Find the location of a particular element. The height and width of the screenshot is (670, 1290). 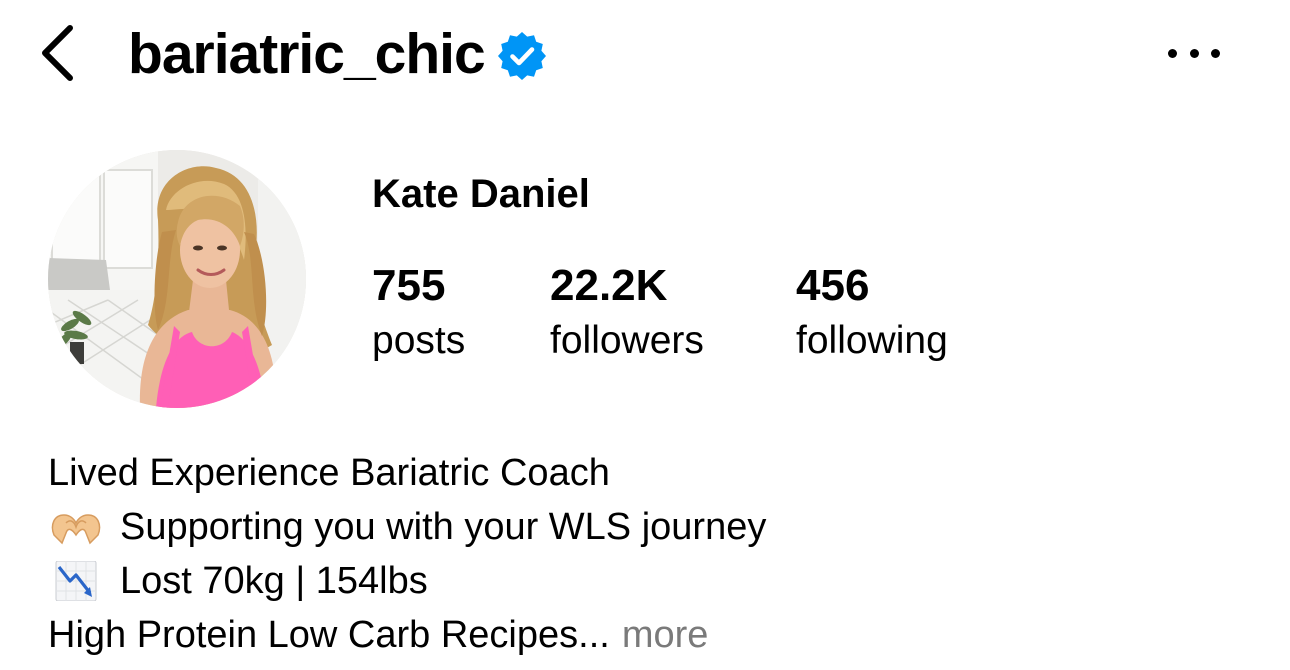

bio-text: Lived Experience Bariatric Coach is located at coordinates (329, 473).